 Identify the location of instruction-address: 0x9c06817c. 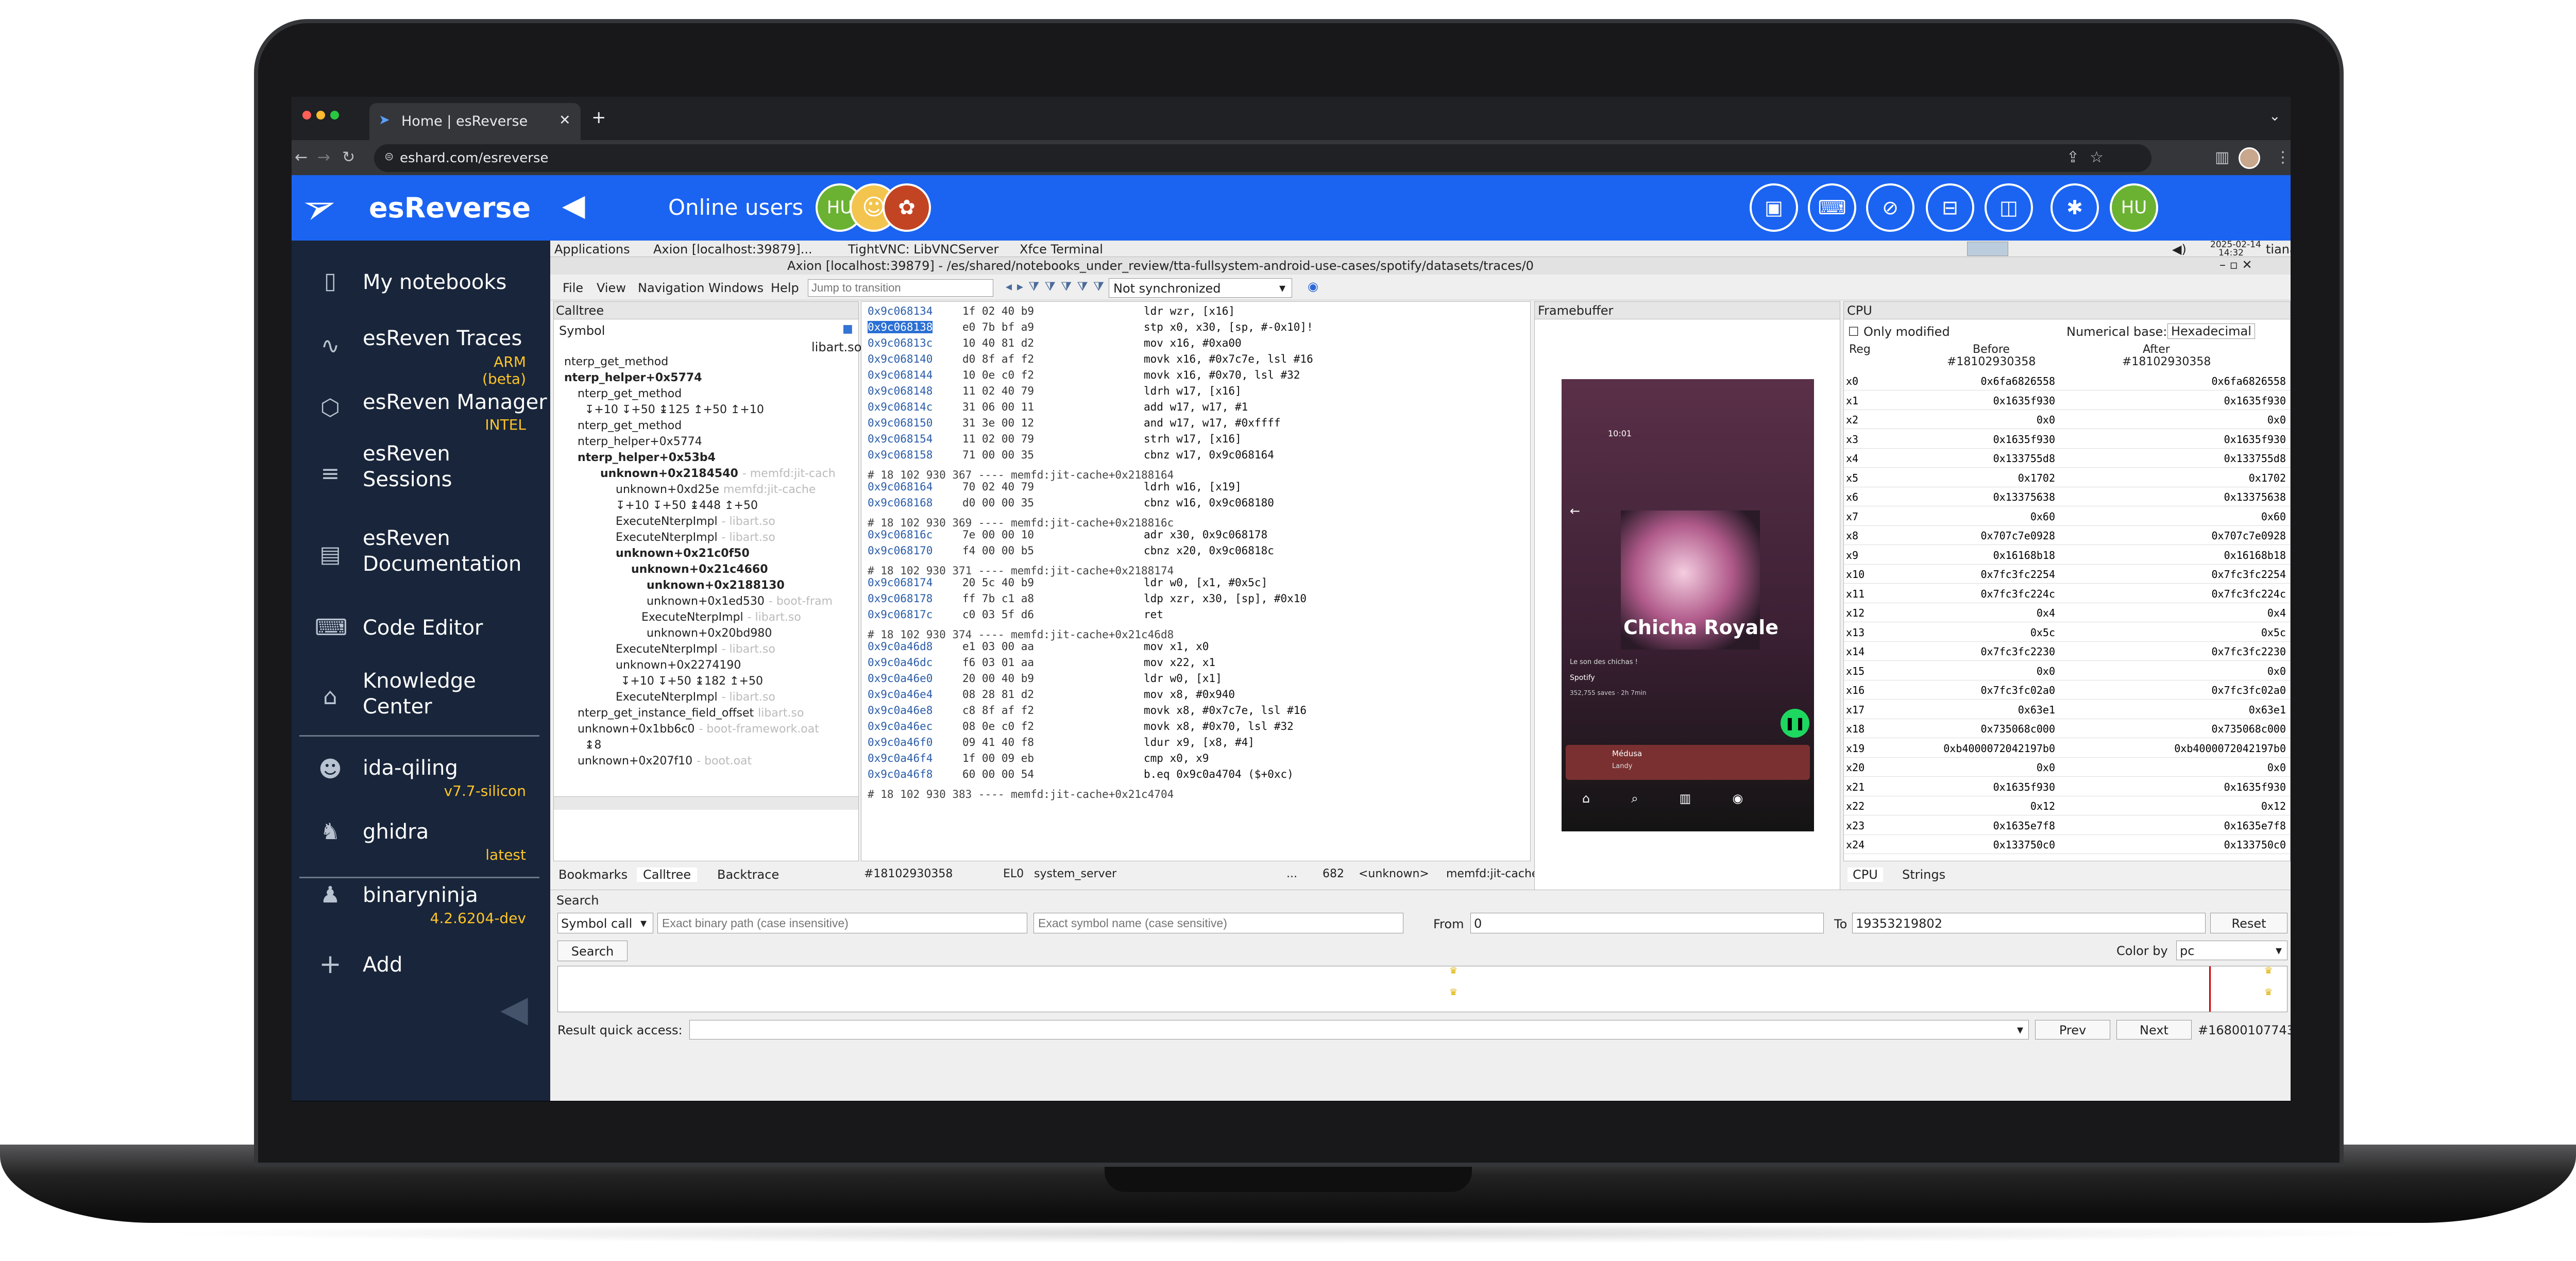
(900, 614).